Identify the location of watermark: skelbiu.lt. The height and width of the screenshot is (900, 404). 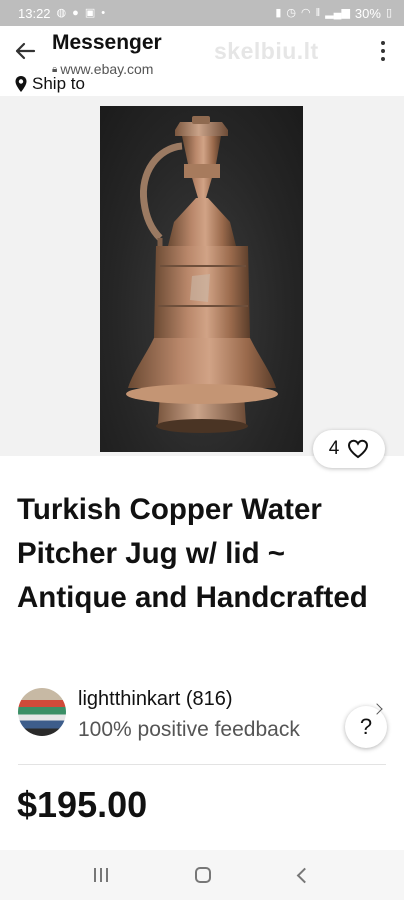
(266, 51).